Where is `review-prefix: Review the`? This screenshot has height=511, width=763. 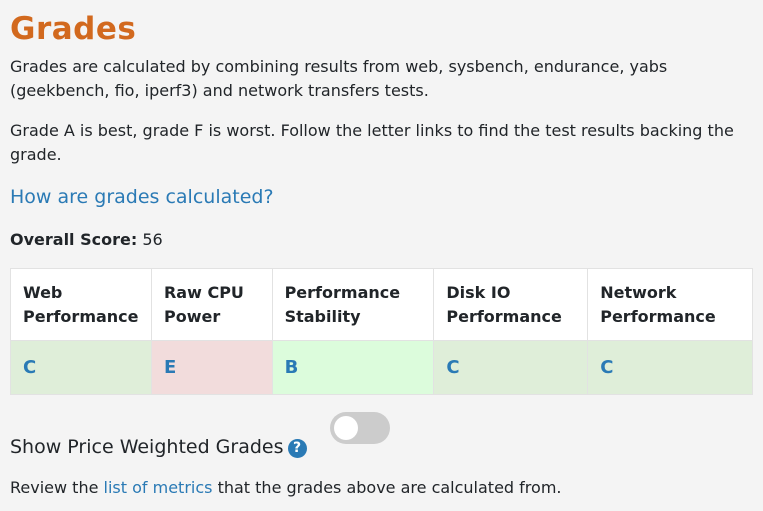 review-prefix: Review the is located at coordinates (54, 487).